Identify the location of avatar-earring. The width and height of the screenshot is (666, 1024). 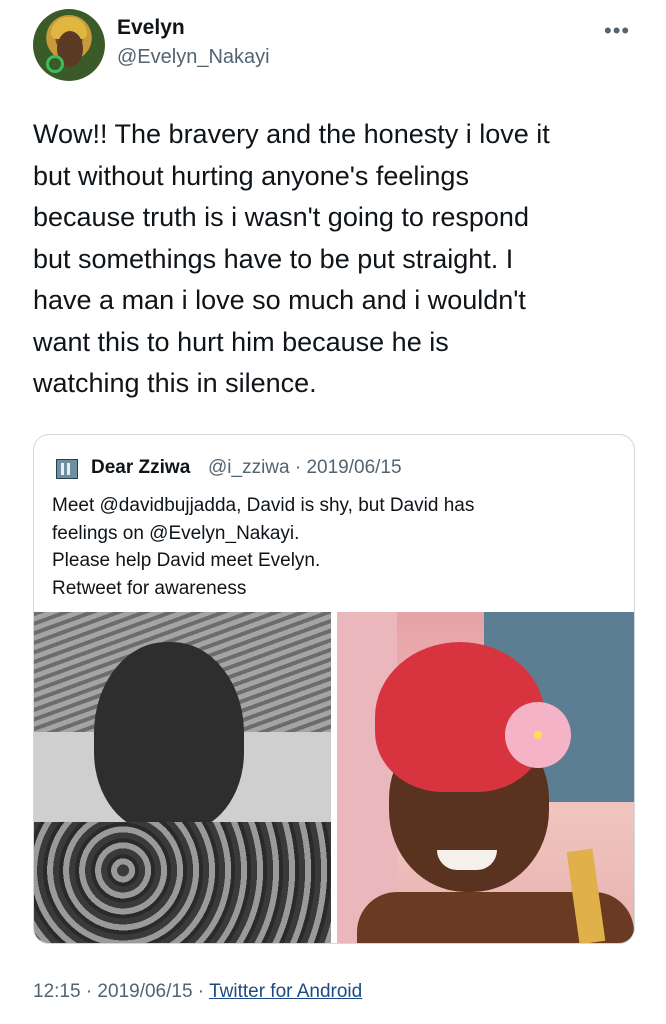
(55, 64).